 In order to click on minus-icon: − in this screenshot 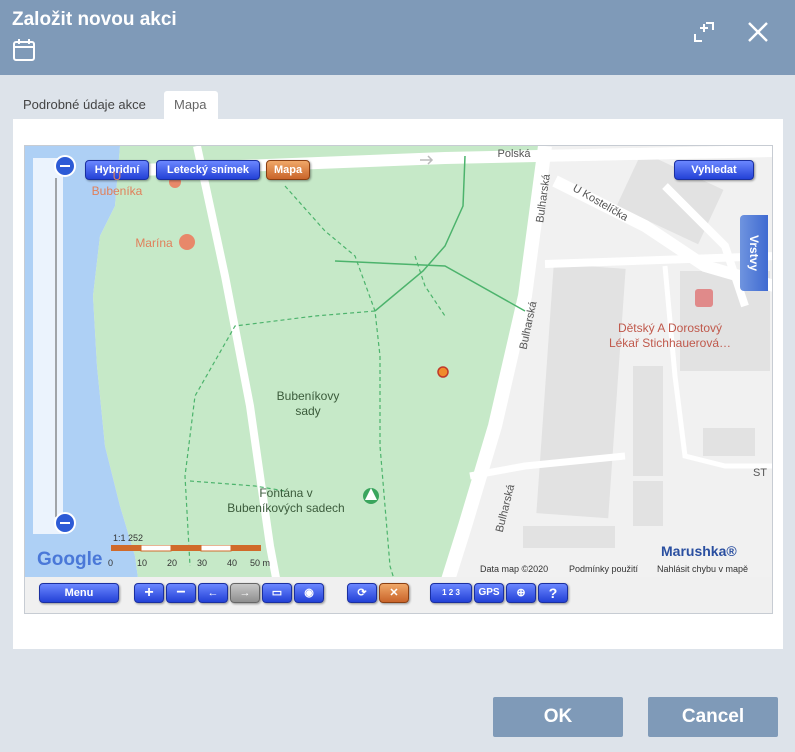, I will do `click(181, 592)`.